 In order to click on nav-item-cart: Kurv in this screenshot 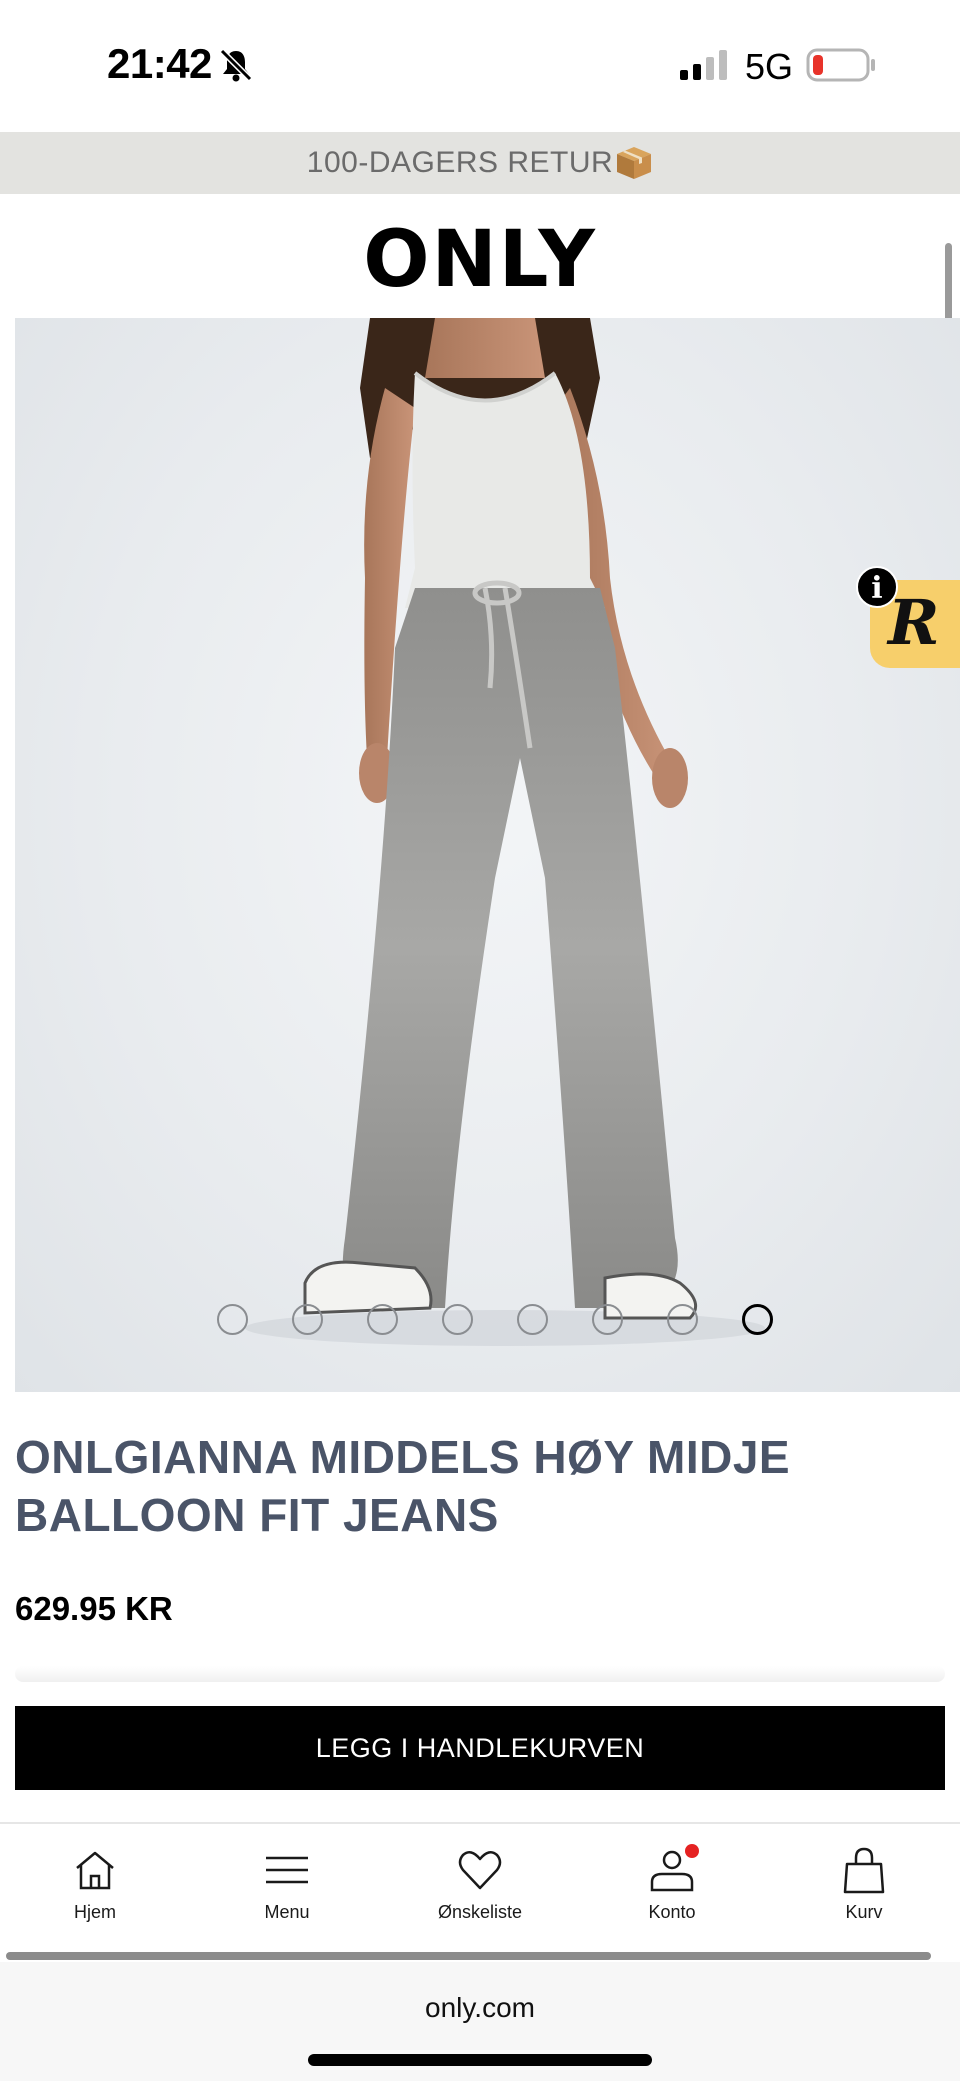, I will do `click(864, 1884)`.